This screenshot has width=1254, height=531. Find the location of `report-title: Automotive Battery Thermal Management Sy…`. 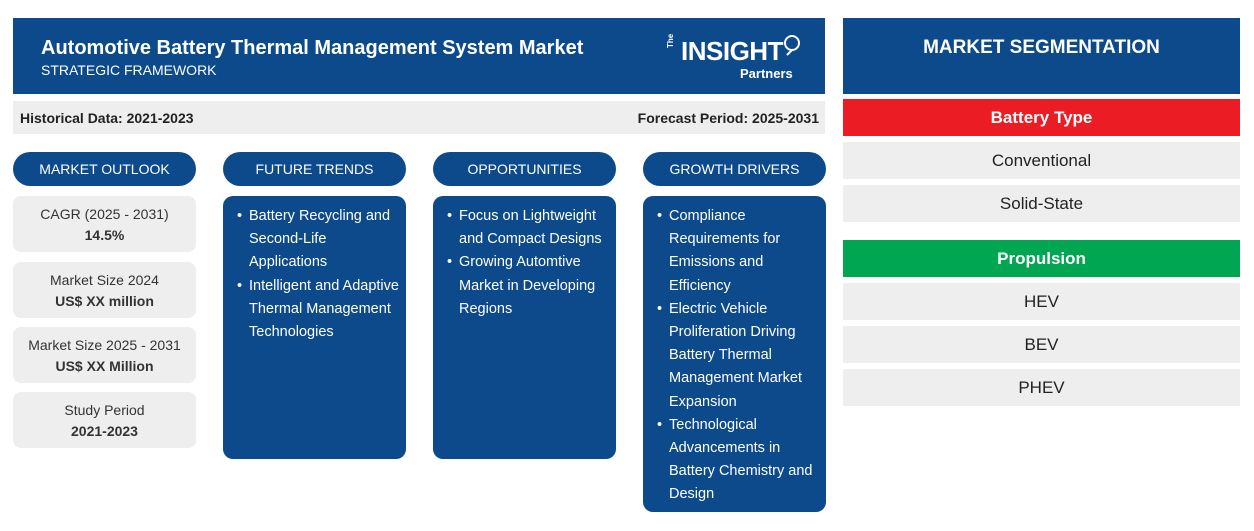

report-title: Automotive Battery Thermal Management Sy… is located at coordinates (312, 48).